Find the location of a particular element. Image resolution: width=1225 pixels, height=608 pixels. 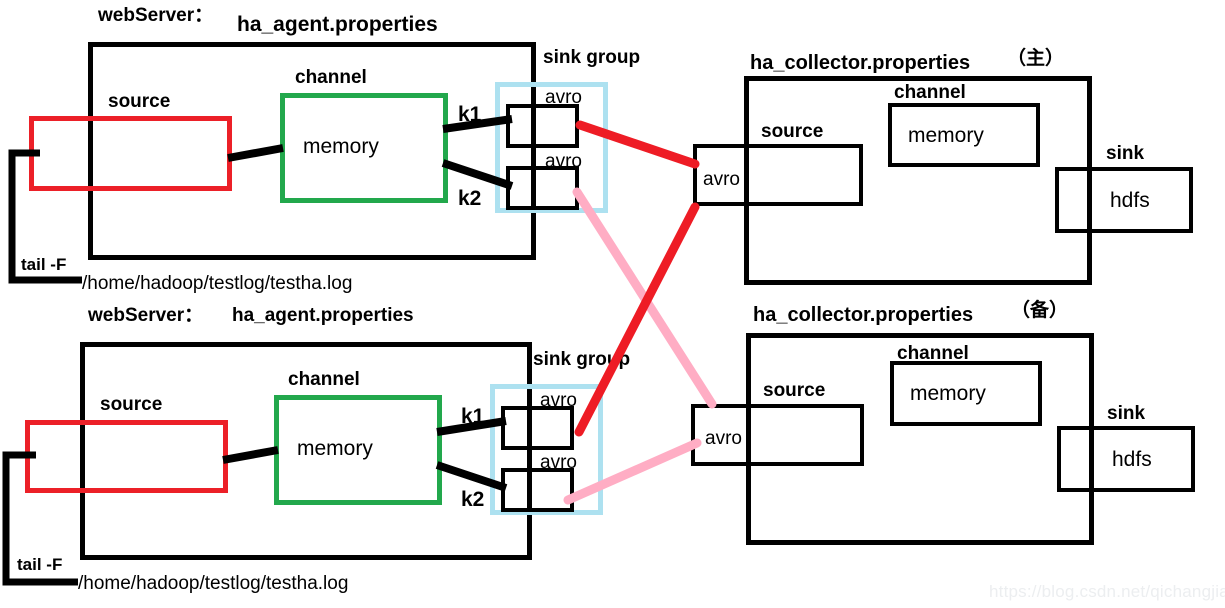

agent-bottom-source-box is located at coordinates (126, 456).